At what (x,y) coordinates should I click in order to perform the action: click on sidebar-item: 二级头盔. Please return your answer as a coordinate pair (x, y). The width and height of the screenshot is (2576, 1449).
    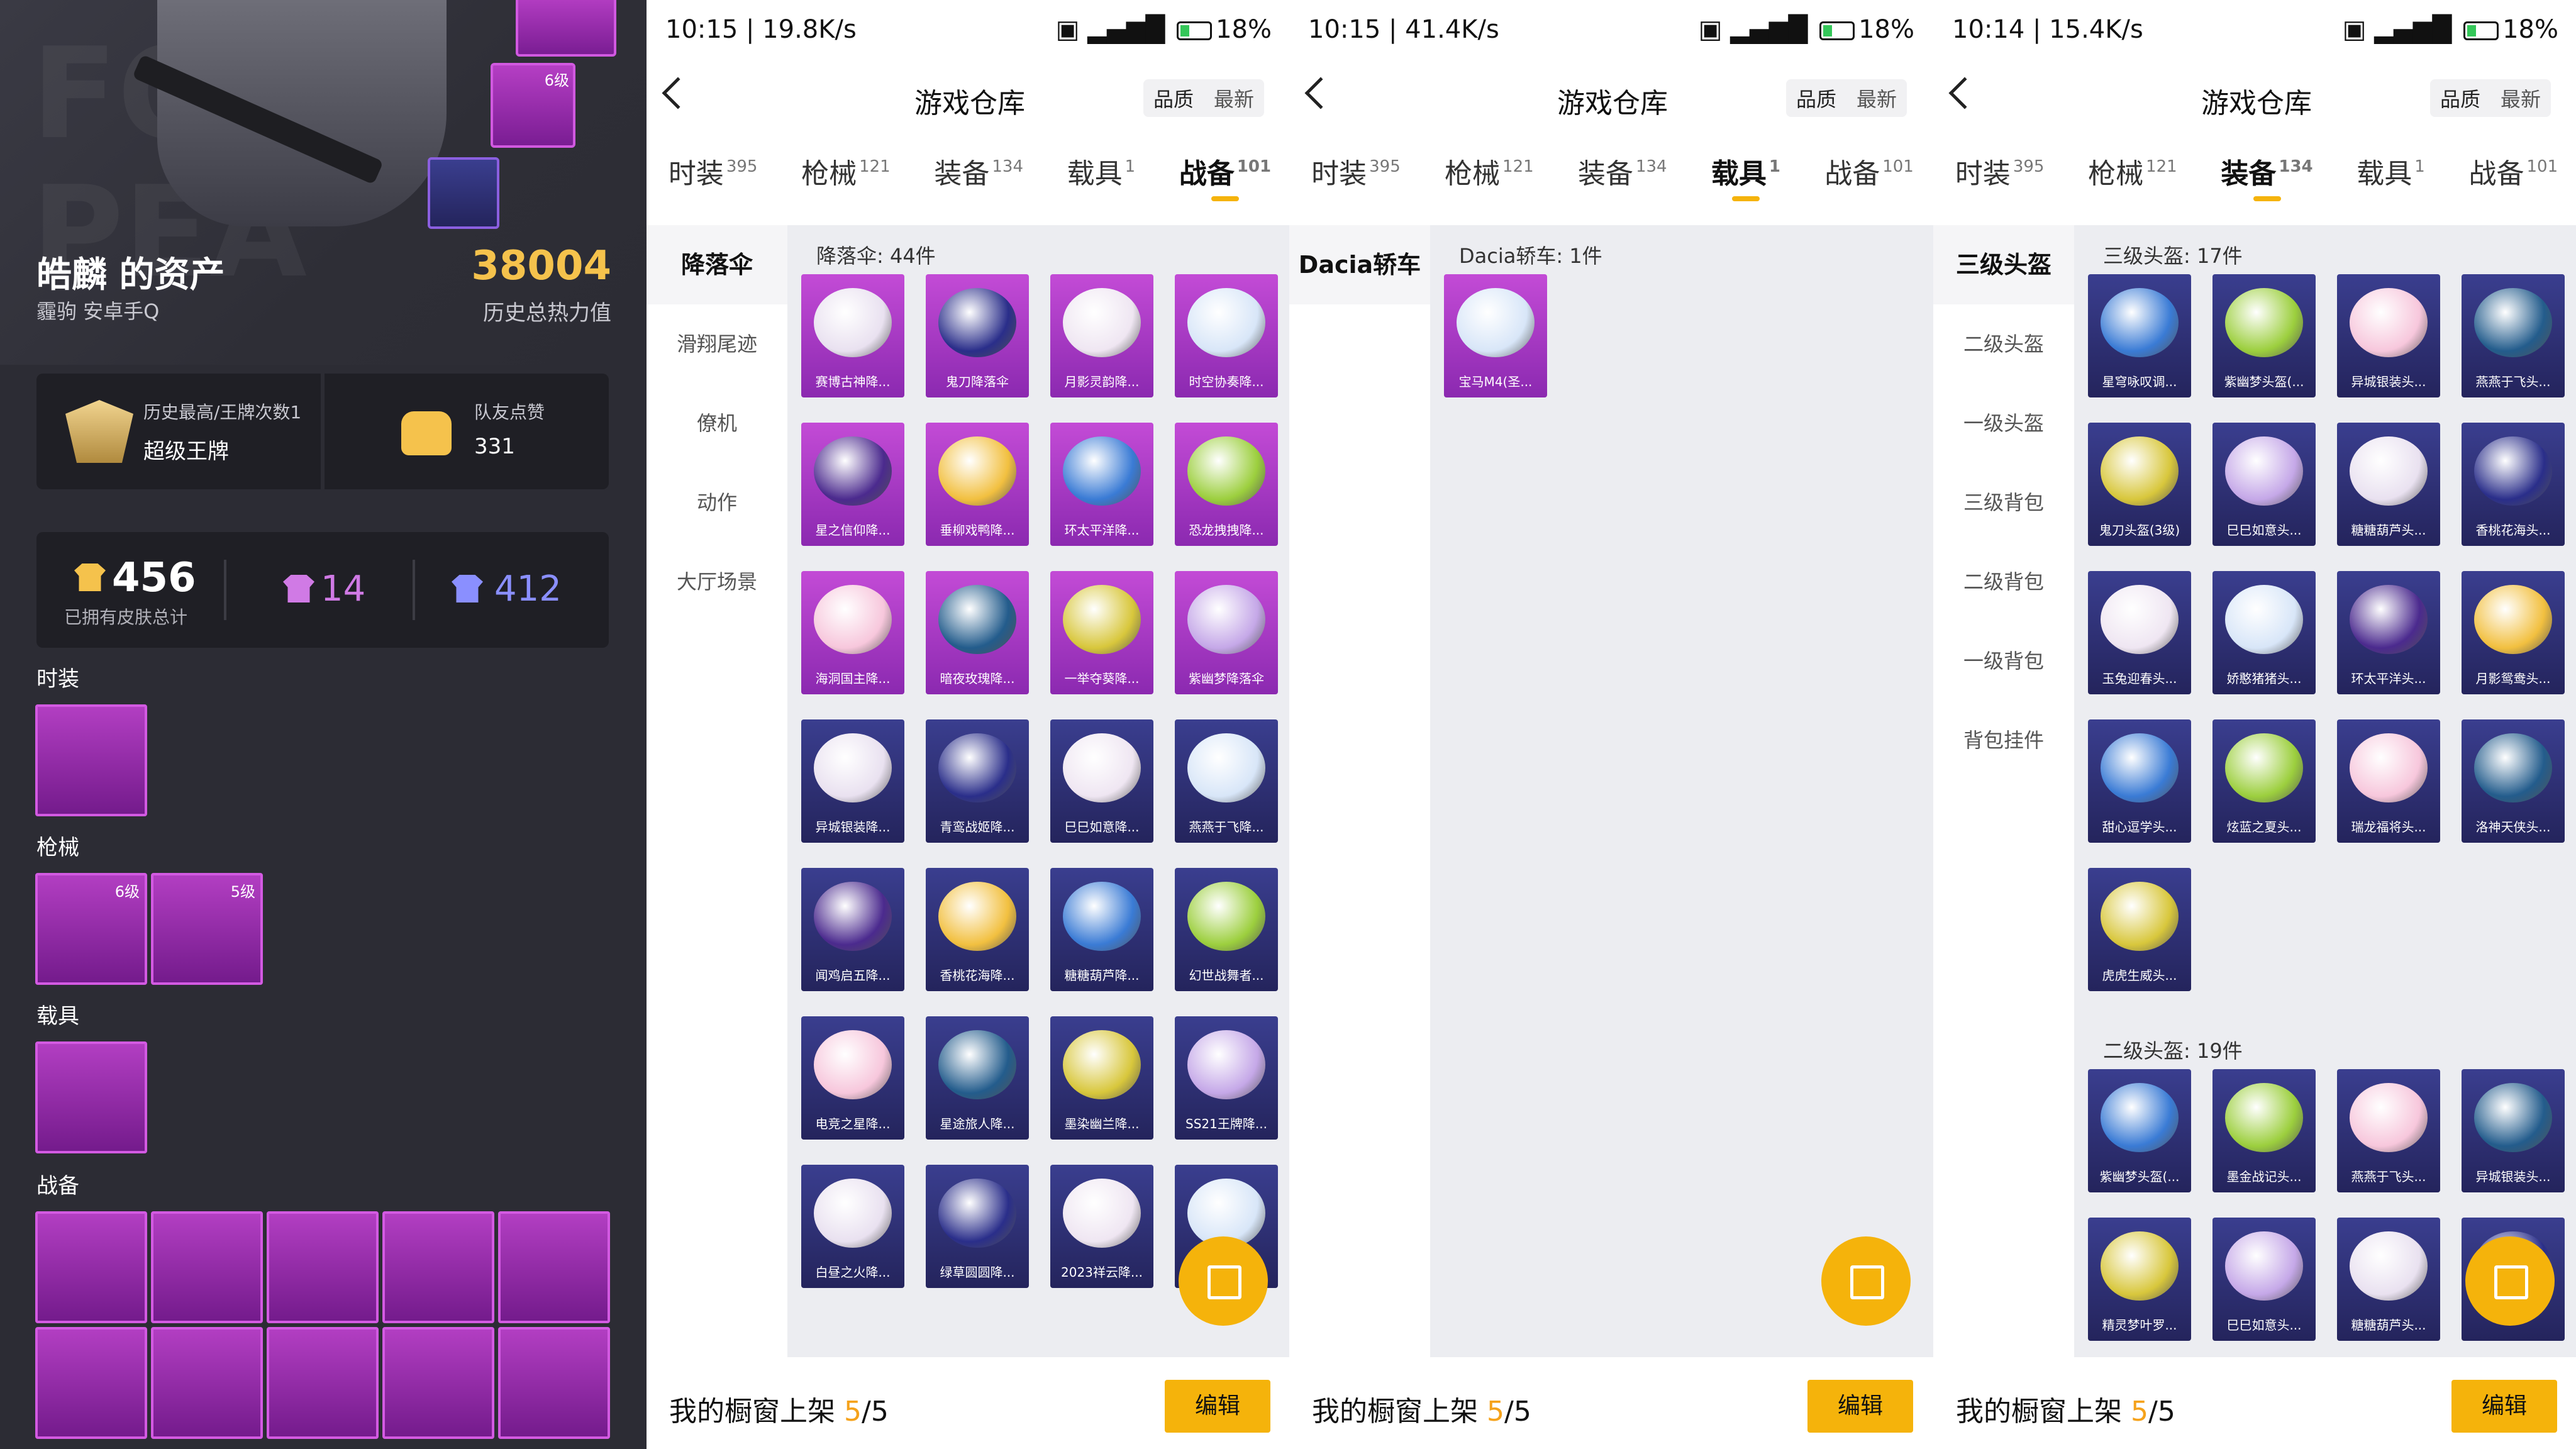
    Looking at the image, I should click on (2003, 344).